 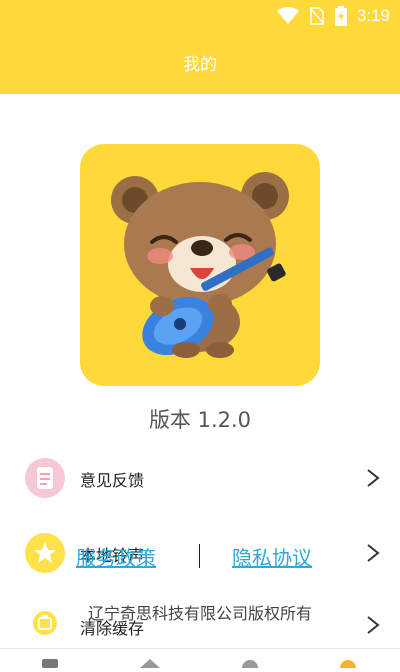 I want to click on terms-link: 服务政策, so click(x=116, y=556).